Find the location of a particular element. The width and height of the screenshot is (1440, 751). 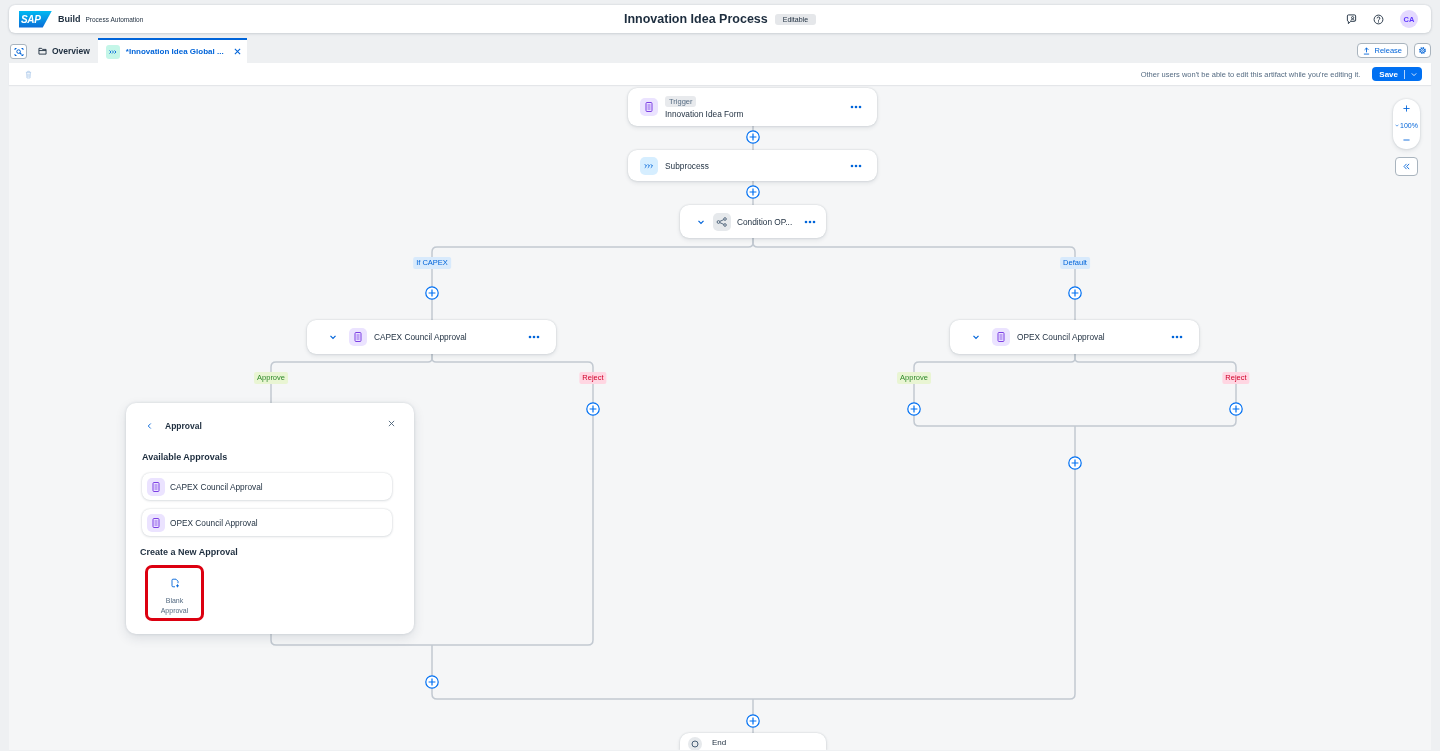

approval-option: OPEX Council Approval is located at coordinates (267, 522).